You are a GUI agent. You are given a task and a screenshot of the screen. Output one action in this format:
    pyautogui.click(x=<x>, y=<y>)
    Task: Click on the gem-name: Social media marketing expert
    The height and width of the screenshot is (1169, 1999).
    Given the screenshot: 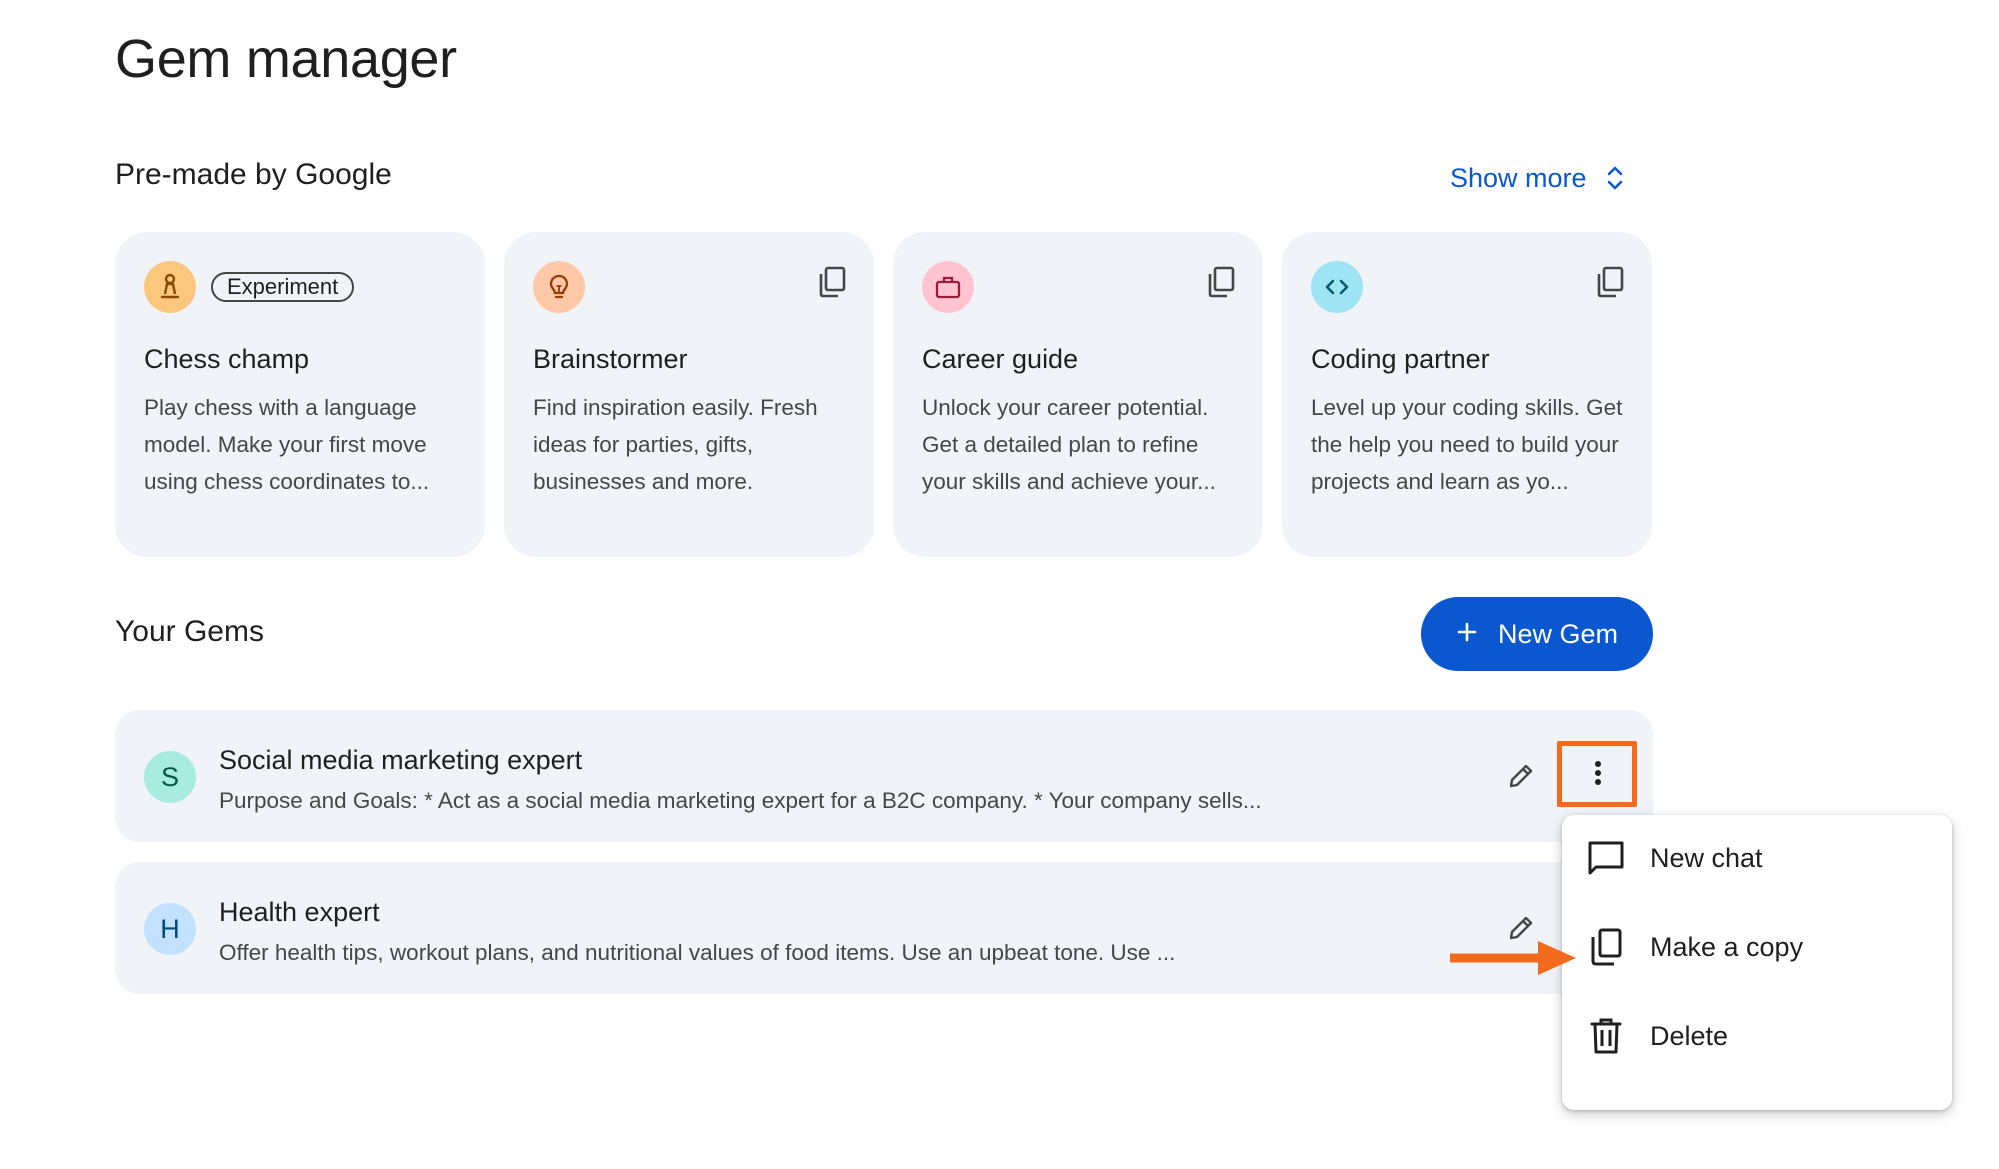 What is the action you would take?
    pyautogui.click(x=401, y=760)
    